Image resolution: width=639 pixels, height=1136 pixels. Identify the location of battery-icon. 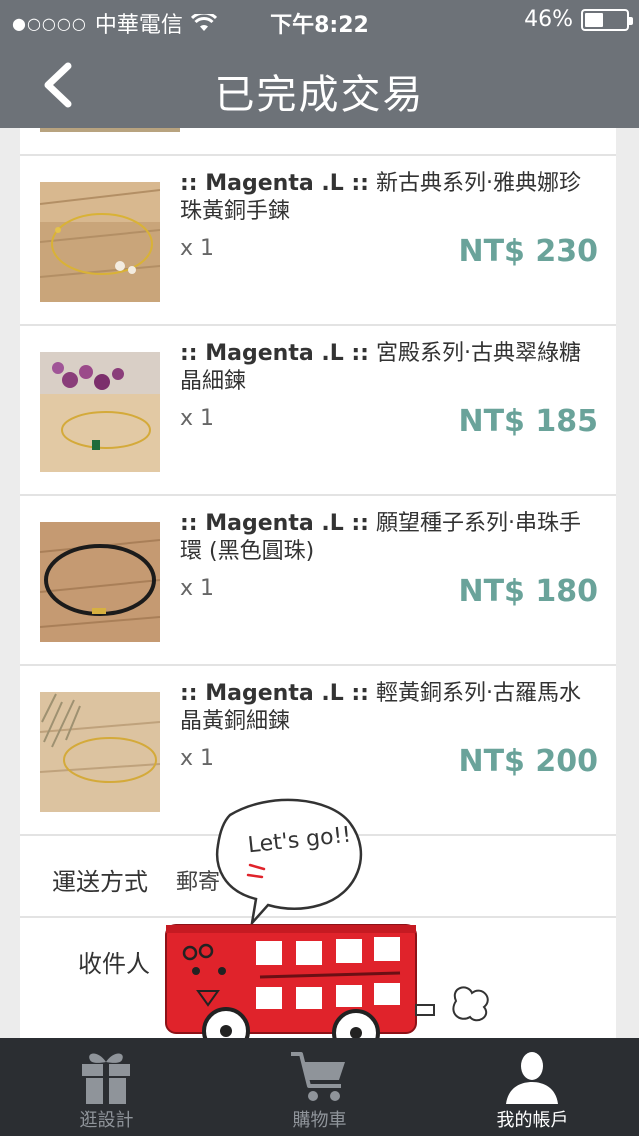
(607, 19).